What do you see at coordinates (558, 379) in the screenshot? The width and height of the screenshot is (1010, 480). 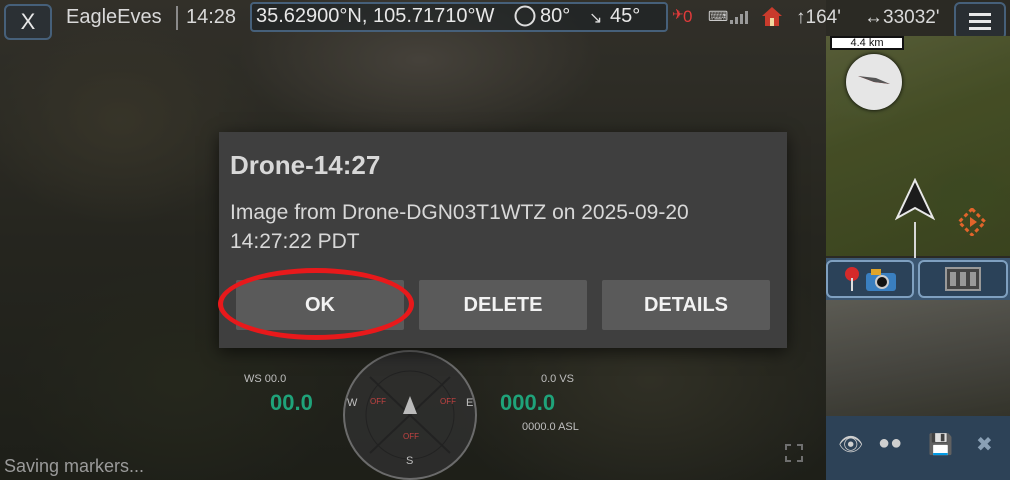 I see `vertical-speed-label: 0.0 VS` at bounding box center [558, 379].